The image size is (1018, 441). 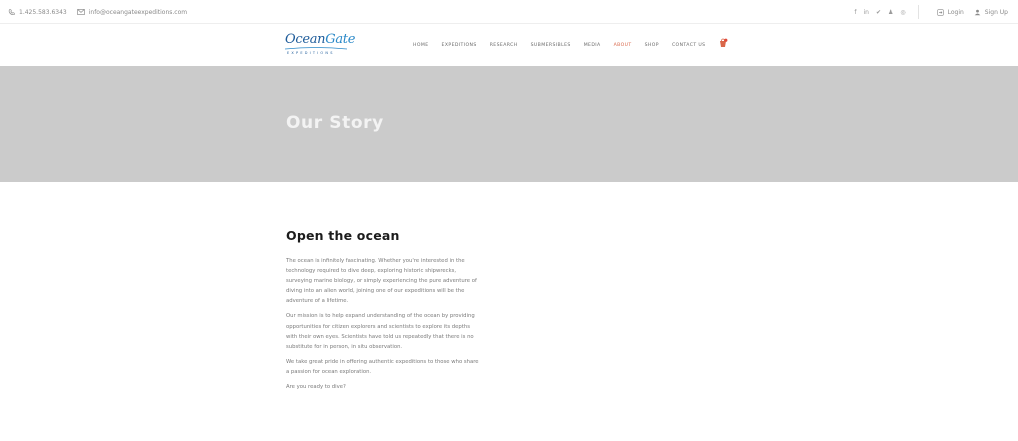 What do you see at coordinates (902, 12) in the screenshot?
I see `instagram-icon: ◎` at bounding box center [902, 12].